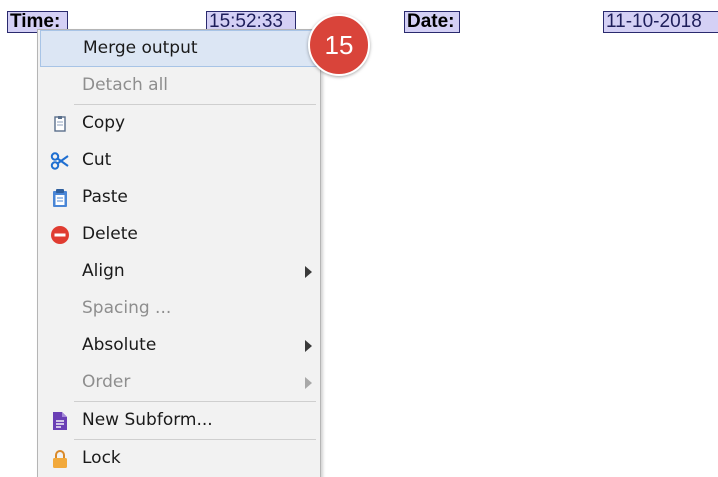 The image size is (718, 477). I want to click on menu-item-copy: Copy, so click(179, 123).